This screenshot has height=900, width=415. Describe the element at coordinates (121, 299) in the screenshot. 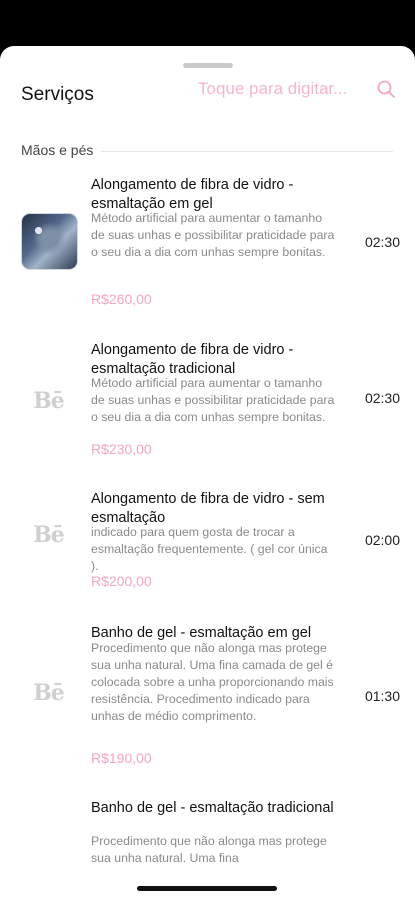

I see `service-price: R$260,00` at that location.